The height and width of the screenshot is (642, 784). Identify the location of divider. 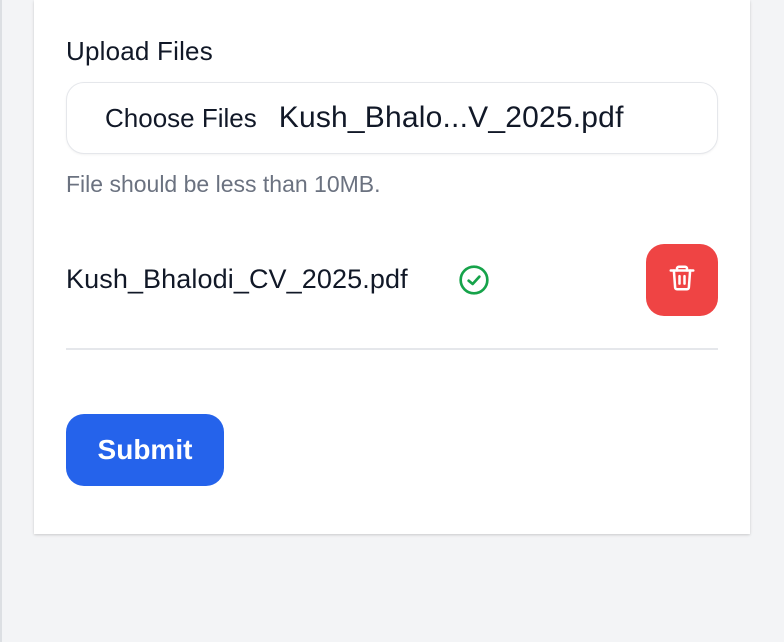
(392, 349).